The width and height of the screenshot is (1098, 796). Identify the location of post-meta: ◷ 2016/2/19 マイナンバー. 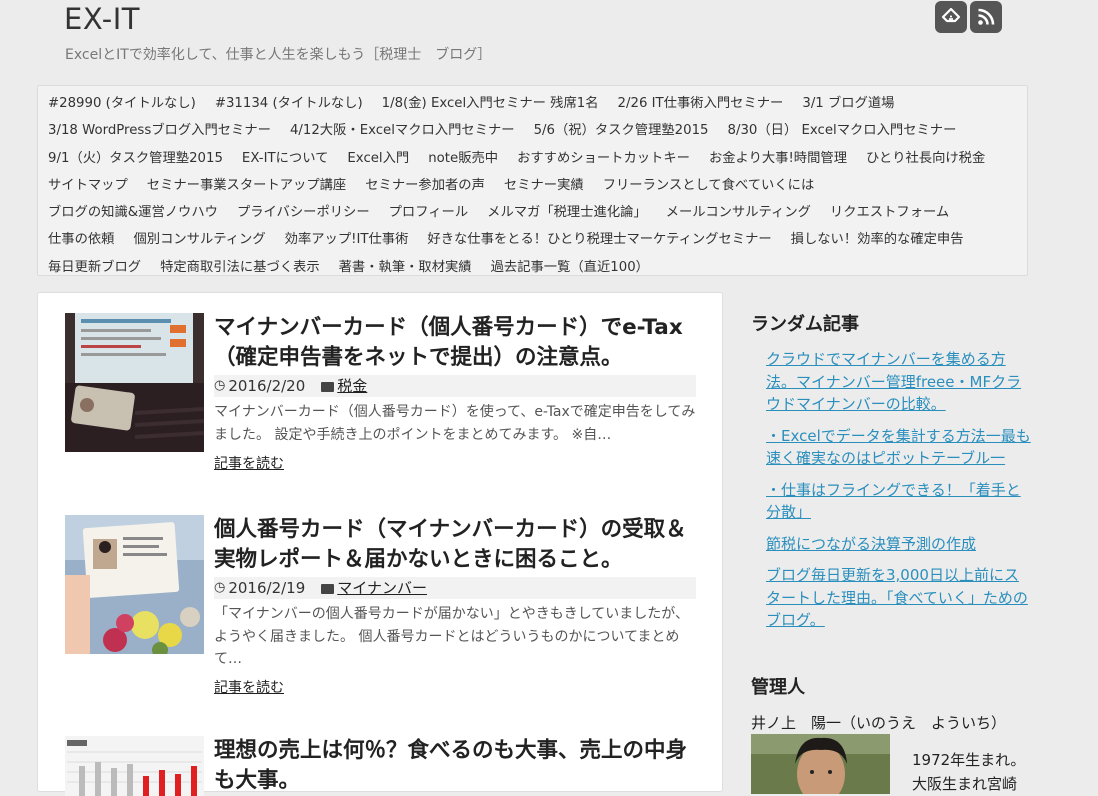
(455, 588).